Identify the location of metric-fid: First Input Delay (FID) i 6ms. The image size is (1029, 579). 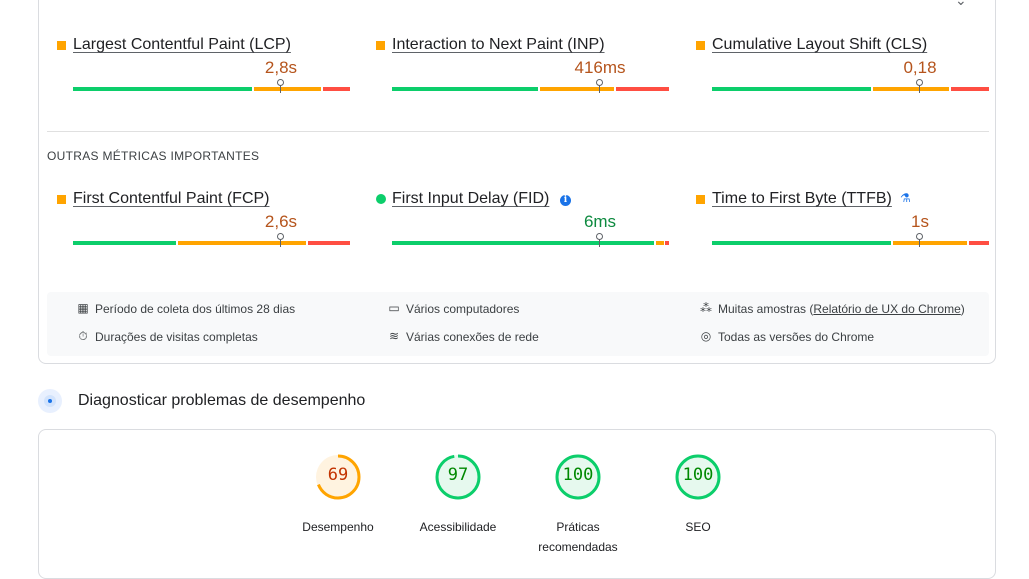
(526, 225).